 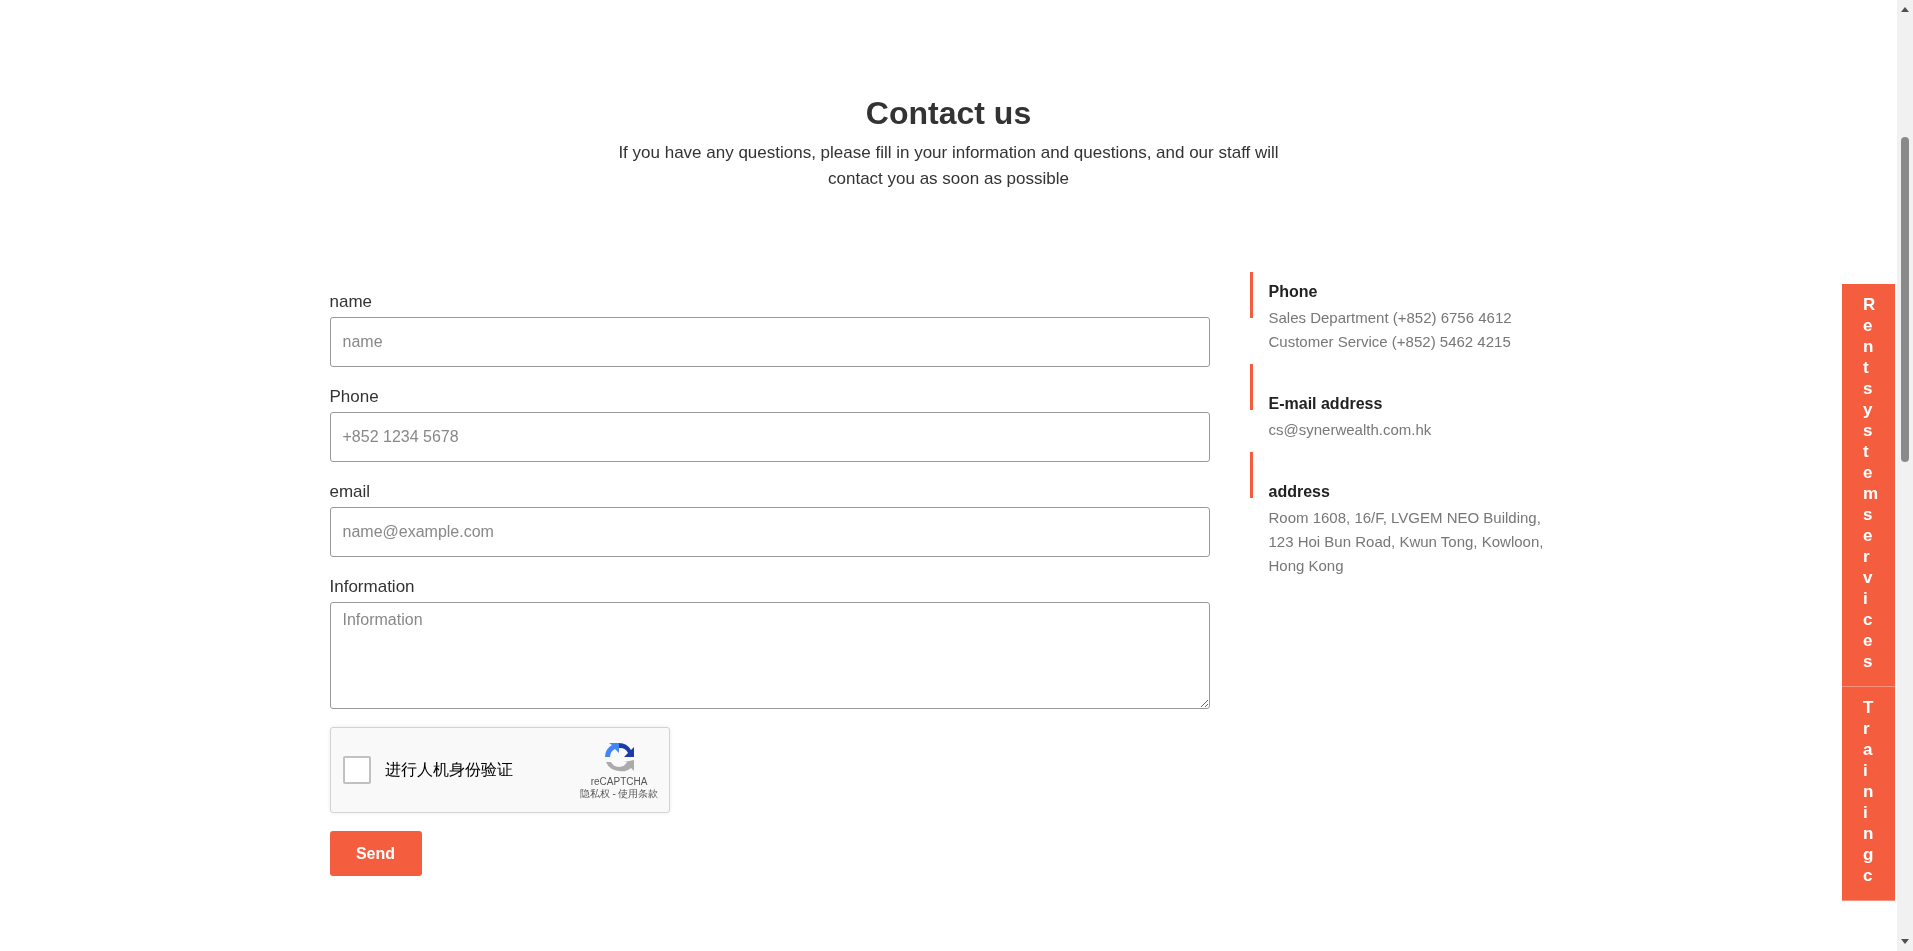 What do you see at coordinates (1406, 542) in the screenshot?
I see `info-text: Room 1608, 16/F, LVGEM NEO Building, 123 Hoi Bun Road, Kwun Tong, Kowloon, Hong Kong` at bounding box center [1406, 542].